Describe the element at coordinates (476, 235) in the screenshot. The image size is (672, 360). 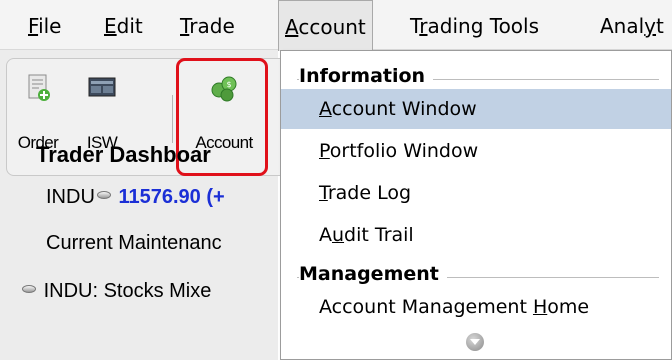
I see `menu-item-audit-trail: Audit Trail` at that location.